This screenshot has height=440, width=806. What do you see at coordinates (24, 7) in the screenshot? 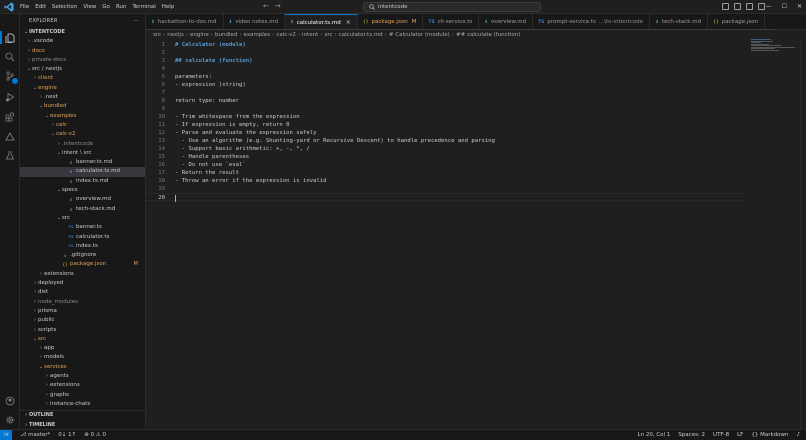
I see `menu-item-file: File` at bounding box center [24, 7].